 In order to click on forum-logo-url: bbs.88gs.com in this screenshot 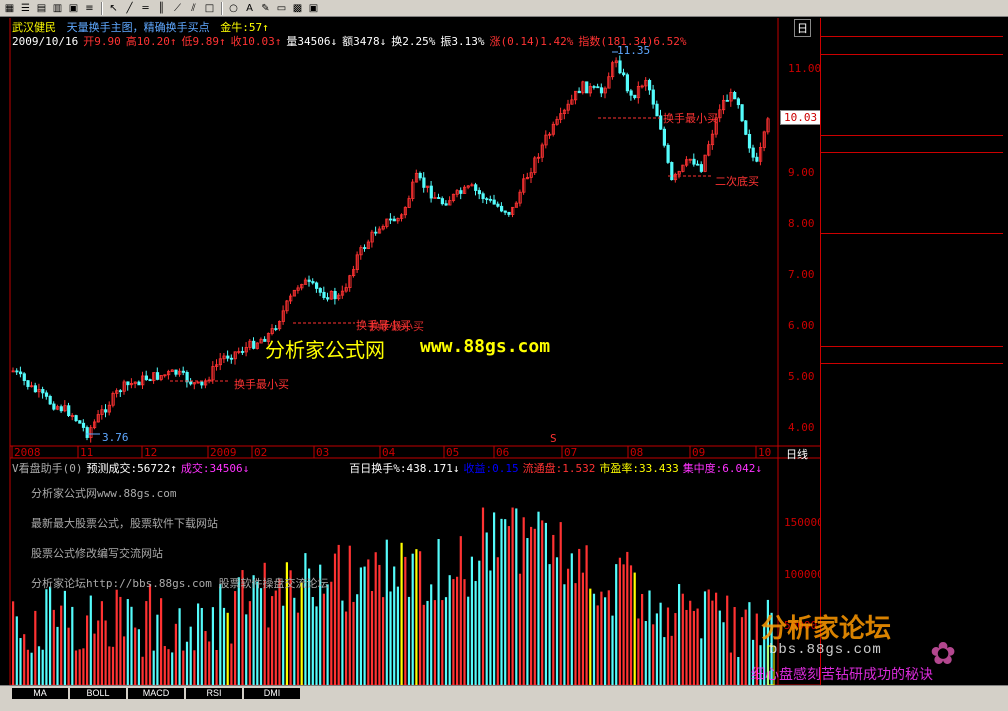, I will do `click(825, 650)`.